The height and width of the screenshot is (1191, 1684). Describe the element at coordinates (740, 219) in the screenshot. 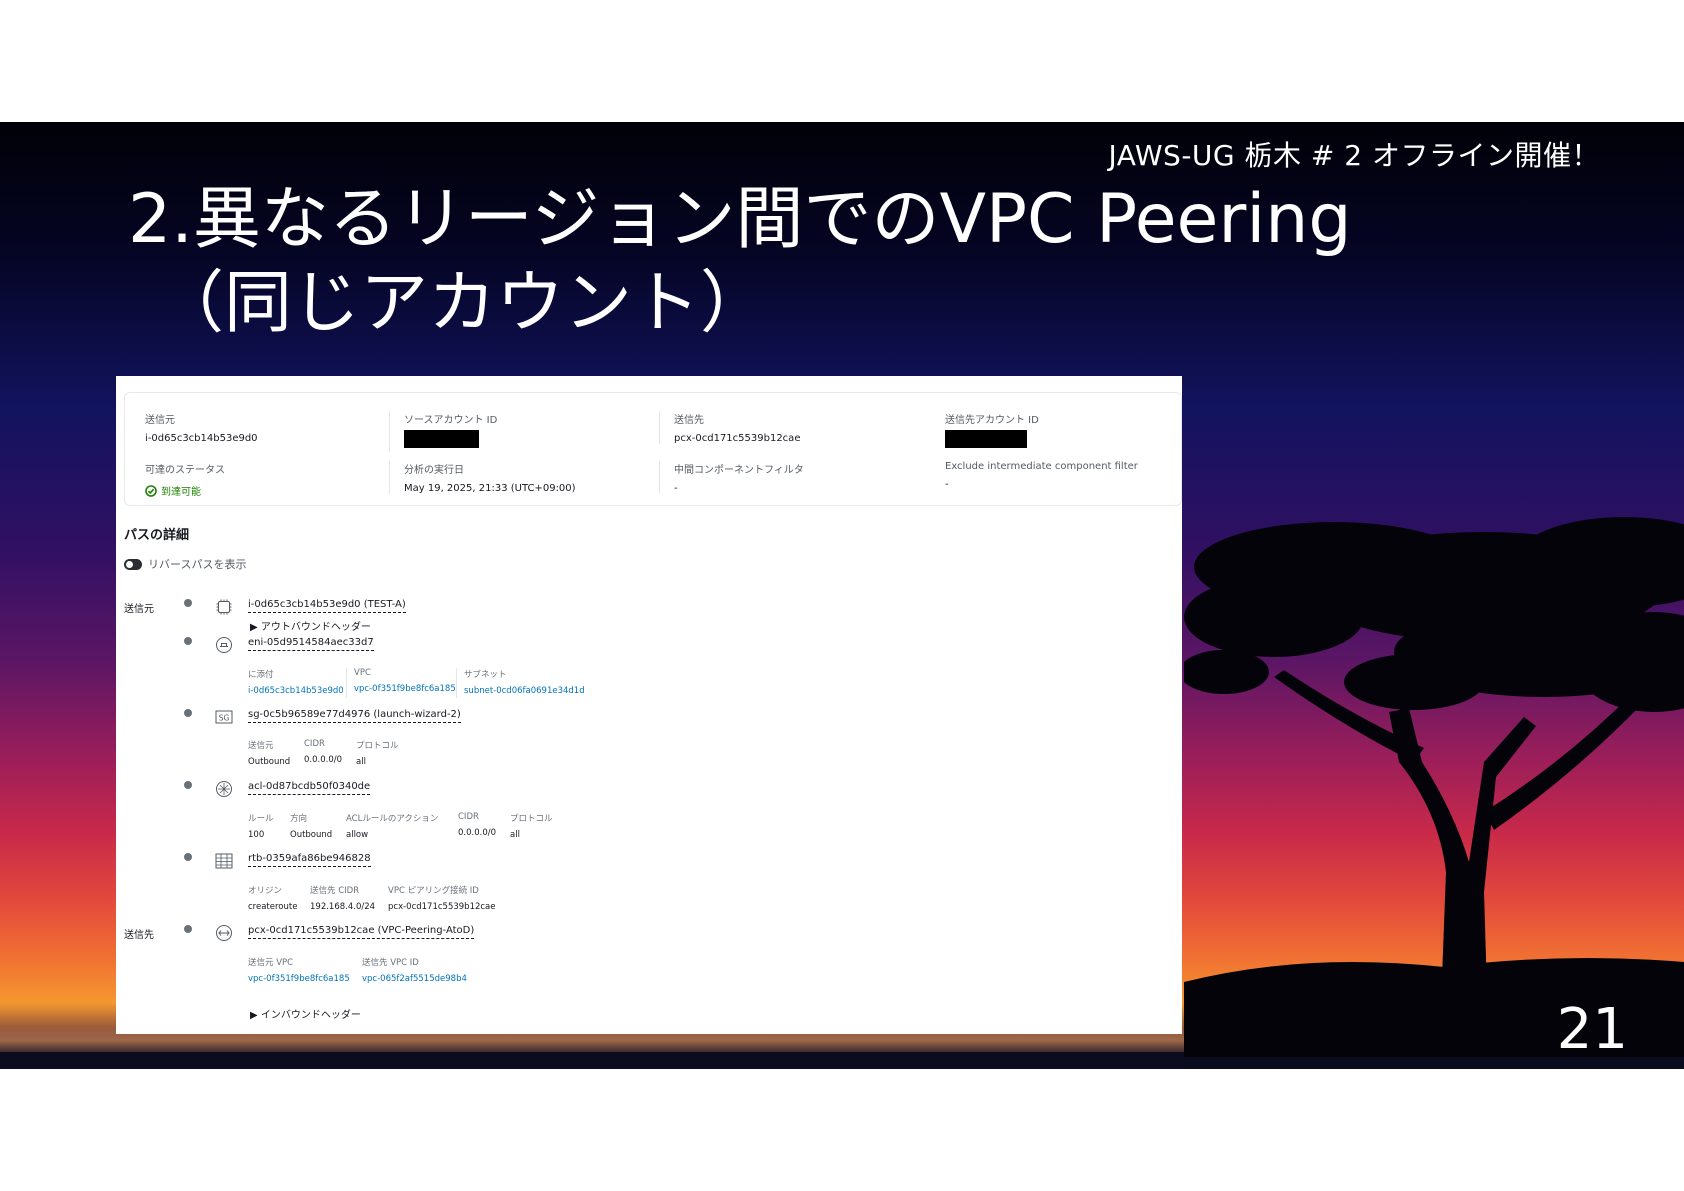

I see `title-line-1: 2.異なるリージョン間でのVPC Peering` at that location.